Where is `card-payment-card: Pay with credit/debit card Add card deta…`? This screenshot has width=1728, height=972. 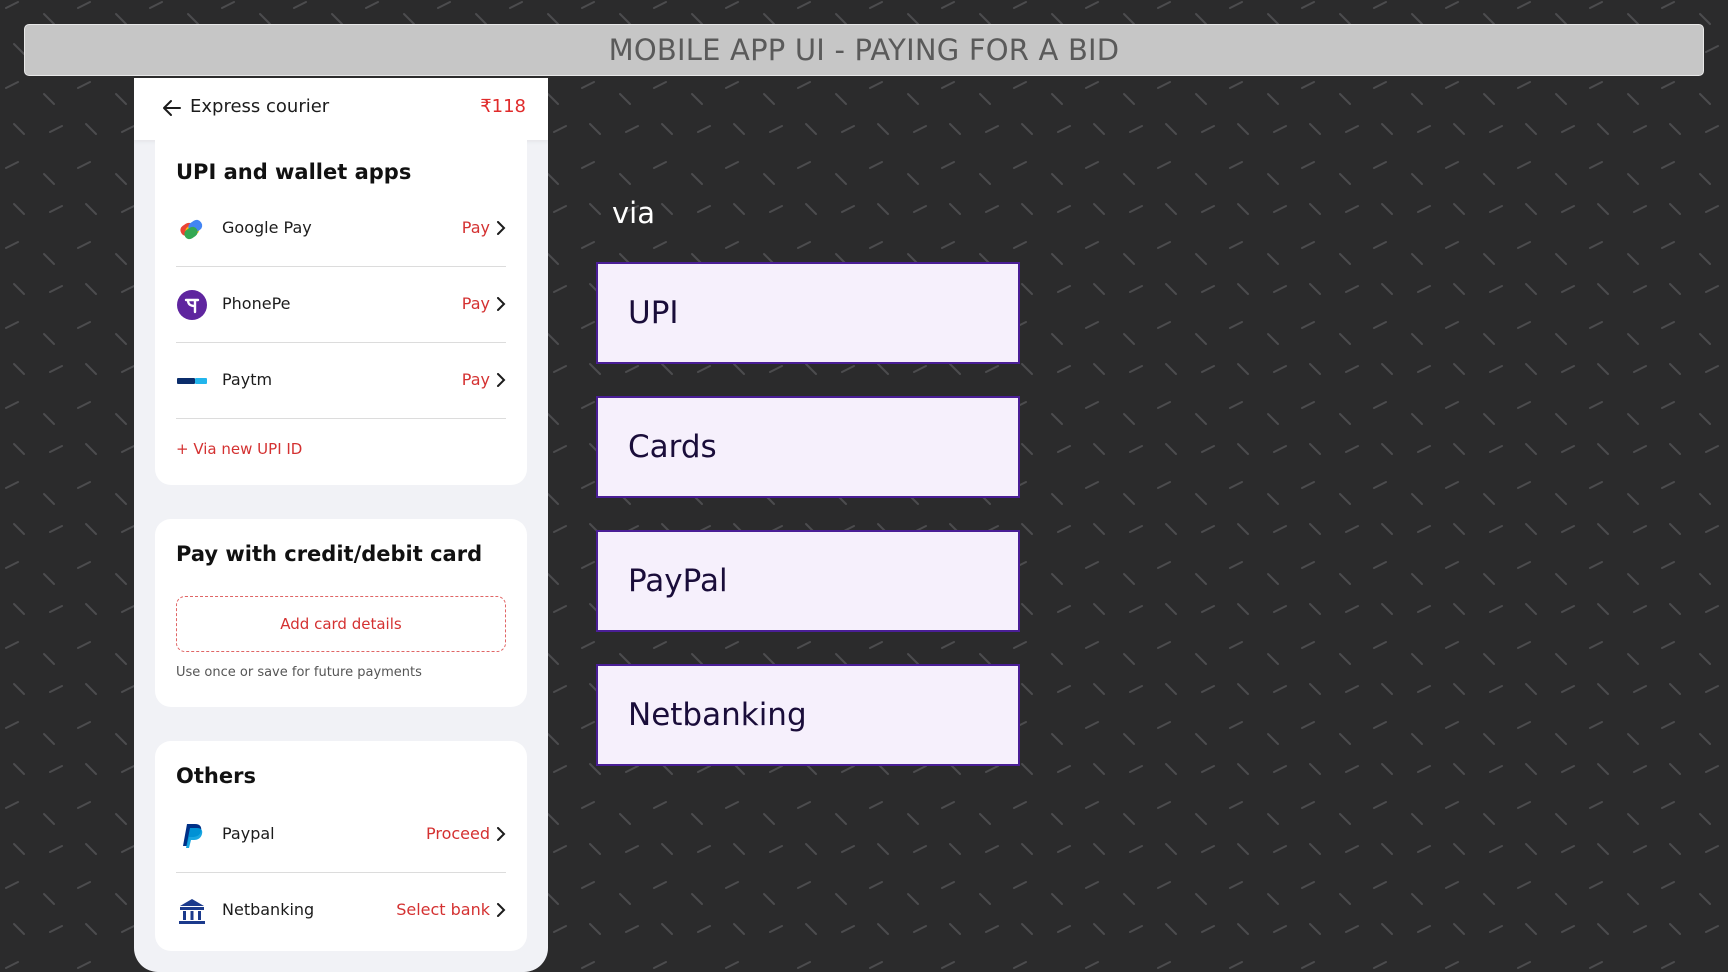 card-payment-card: Pay with credit/debit card Add card deta… is located at coordinates (341, 613).